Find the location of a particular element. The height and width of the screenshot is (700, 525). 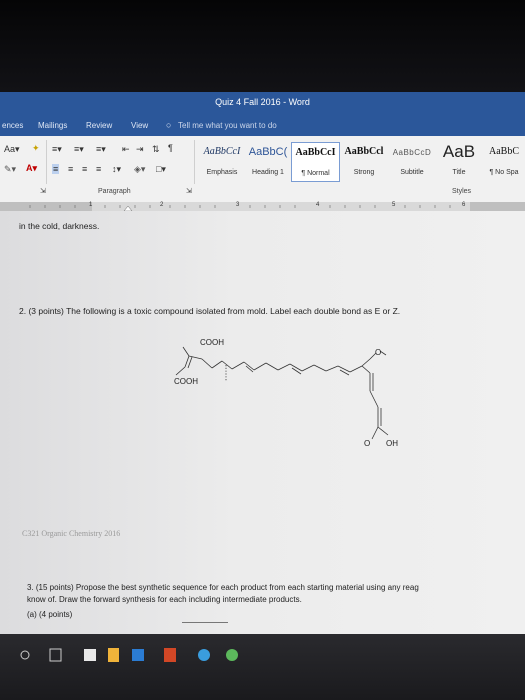

multilevel-list-icon: ≡▾ is located at coordinates (101, 149).